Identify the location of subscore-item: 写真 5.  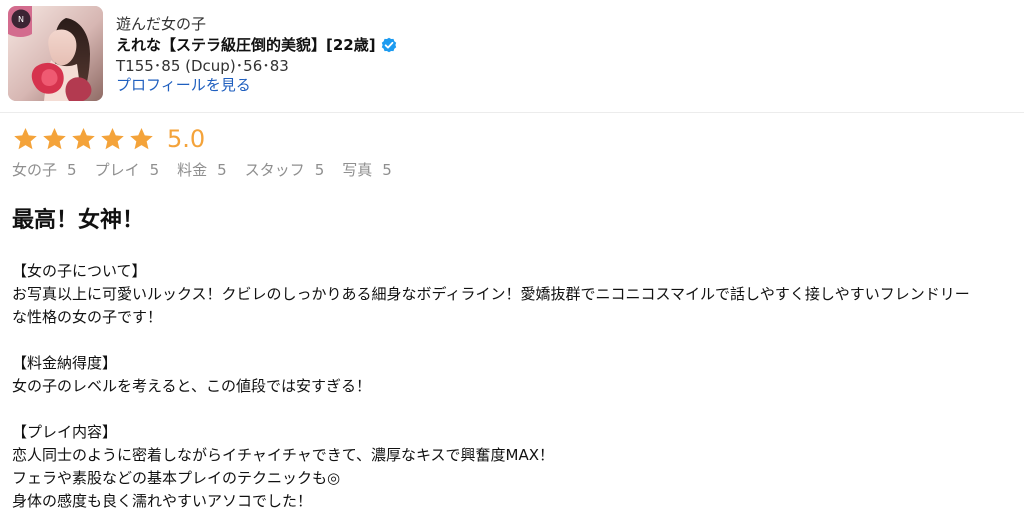
(367, 170).